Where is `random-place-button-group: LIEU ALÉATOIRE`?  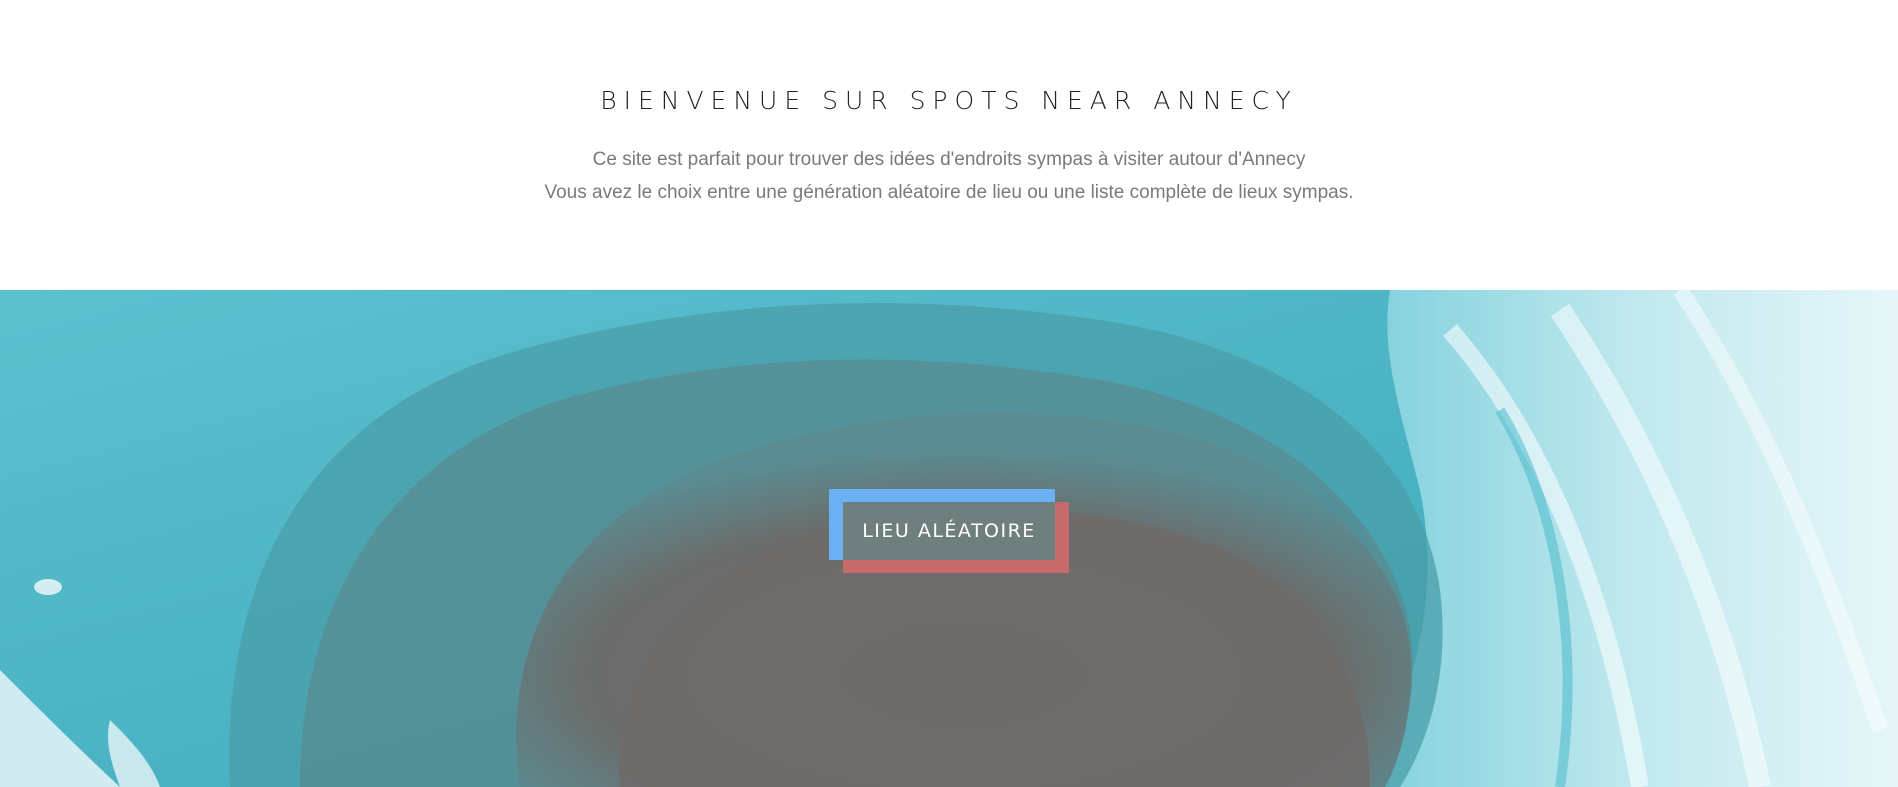
random-place-button-group: LIEU ALÉATOIRE is located at coordinates (949, 531).